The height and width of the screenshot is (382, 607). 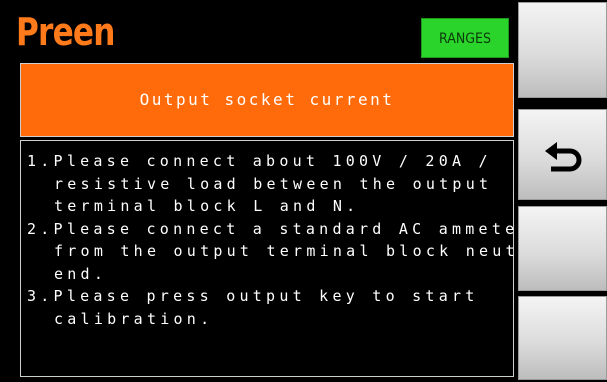 What do you see at coordinates (253, 296) in the screenshot?
I see `instruction-line: 3.Please press output key to start` at bounding box center [253, 296].